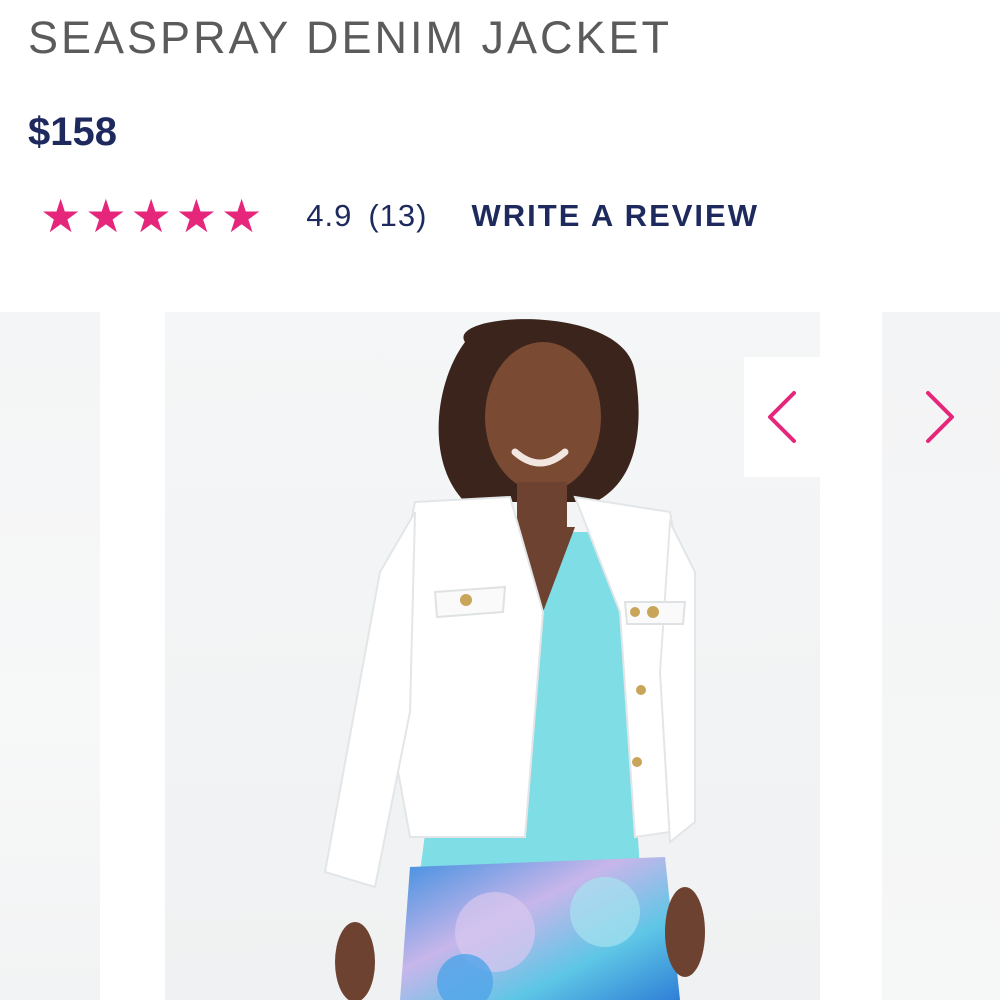 Image resolution: width=1000 pixels, height=1000 pixels. I want to click on product-price: $158, so click(72, 132).